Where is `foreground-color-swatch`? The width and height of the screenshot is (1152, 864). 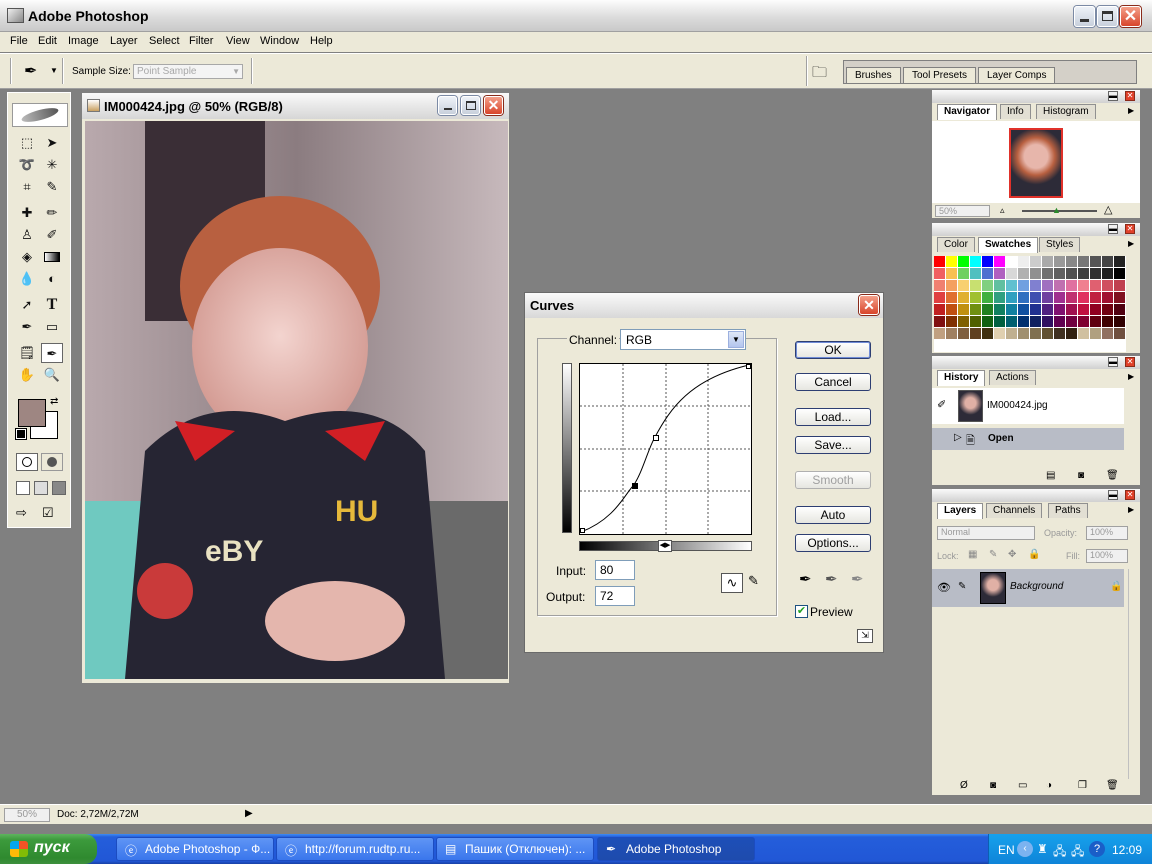 foreground-color-swatch is located at coordinates (32, 413).